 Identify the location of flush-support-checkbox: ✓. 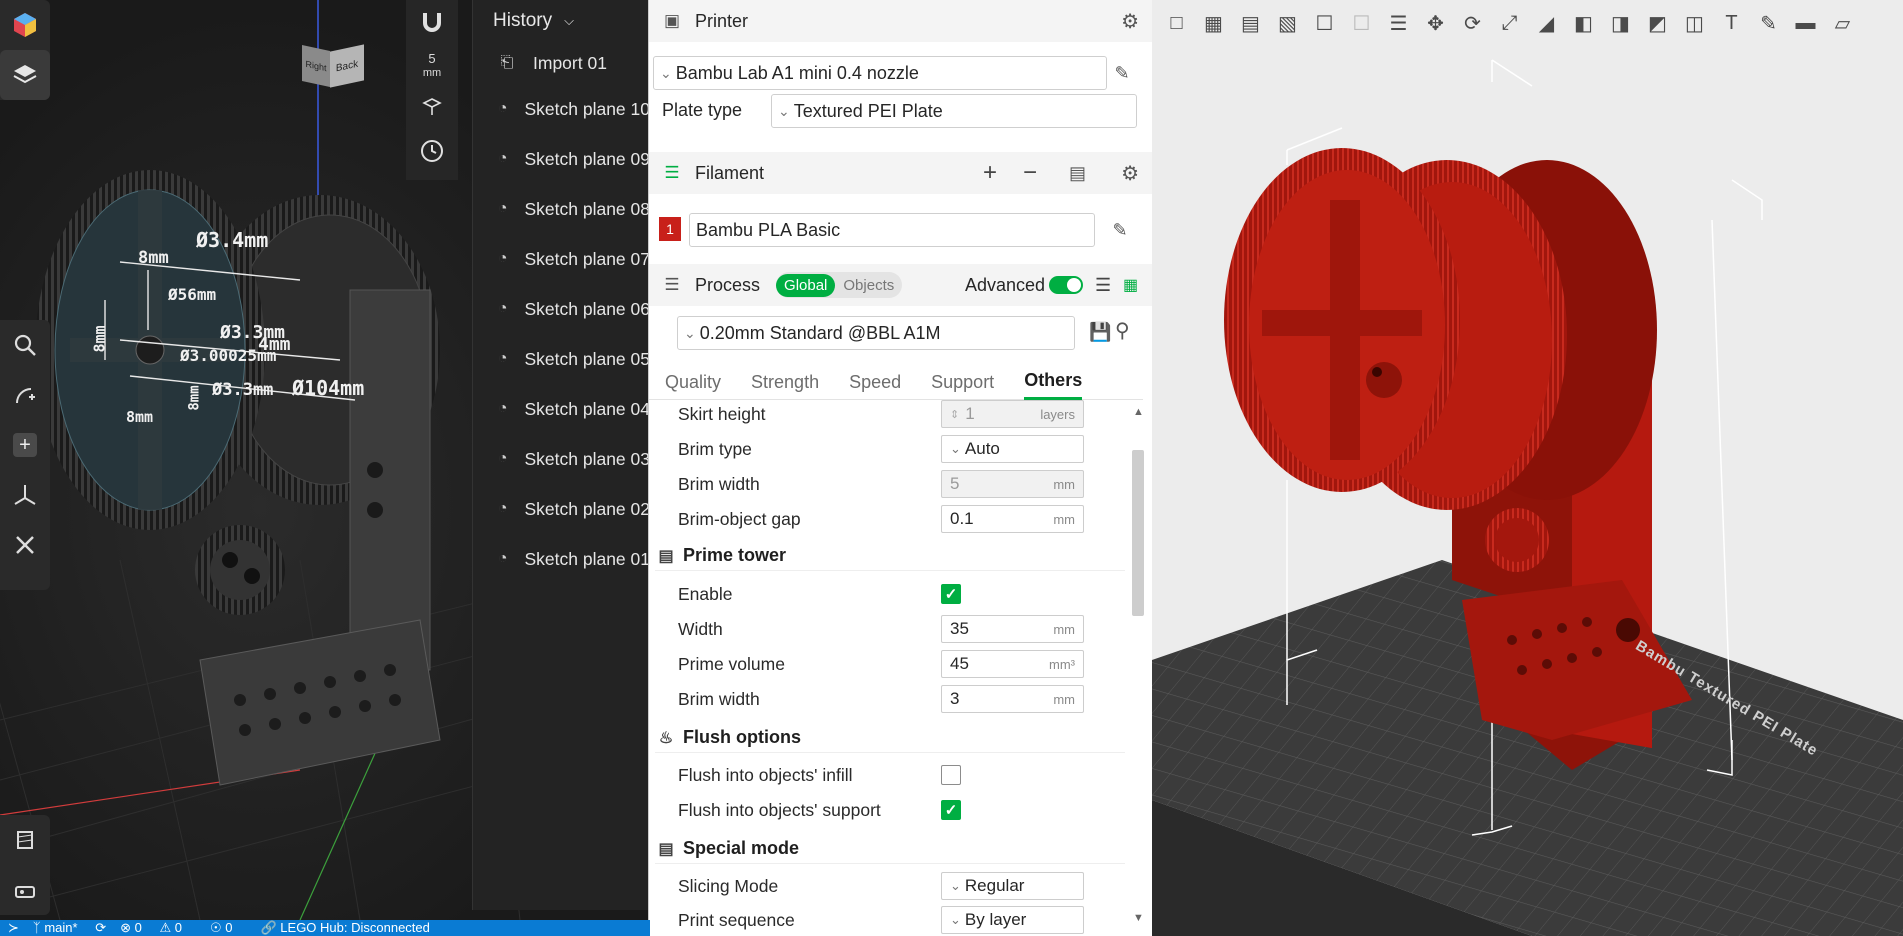
(951, 810).